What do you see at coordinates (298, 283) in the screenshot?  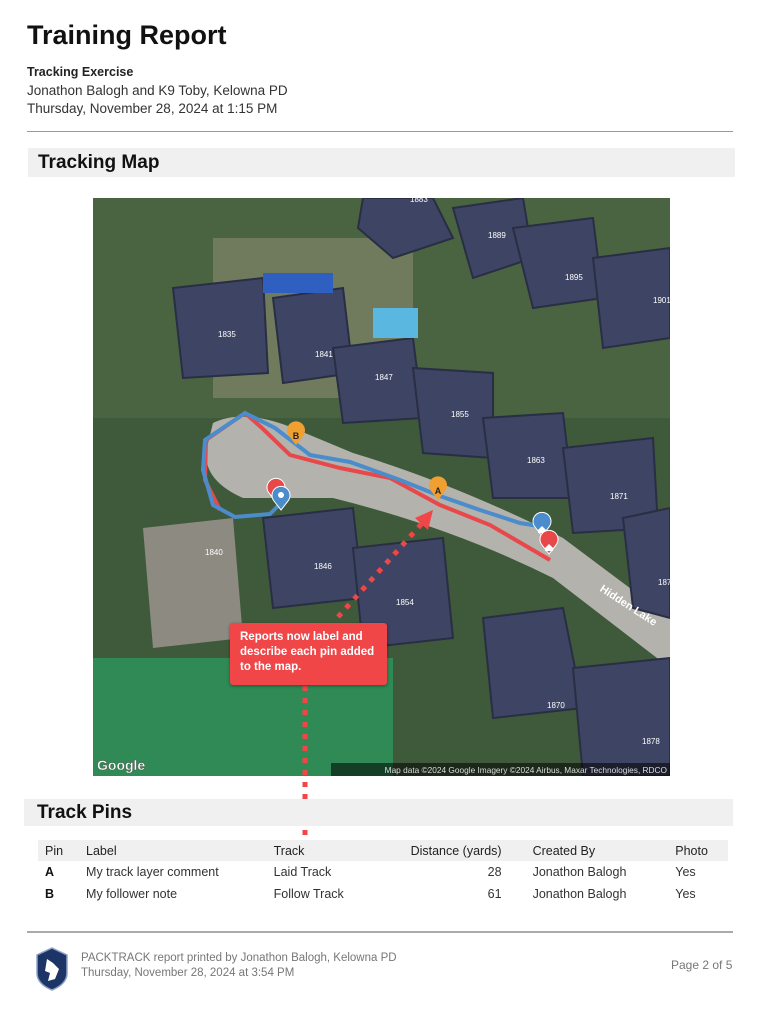 I see `blue-roof` at bounding box center [298, 283].